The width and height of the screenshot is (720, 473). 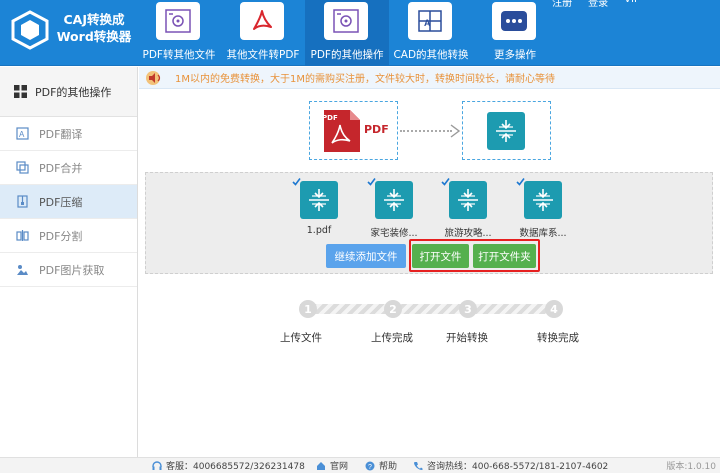 I want to click on footer-website-text: 官网, so click(x=339, y=467).